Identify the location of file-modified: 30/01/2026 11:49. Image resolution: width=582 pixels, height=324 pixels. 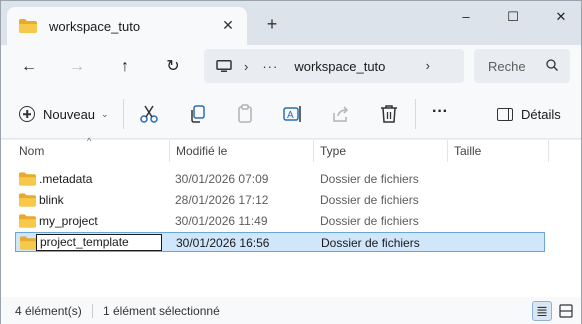
(221, 221).